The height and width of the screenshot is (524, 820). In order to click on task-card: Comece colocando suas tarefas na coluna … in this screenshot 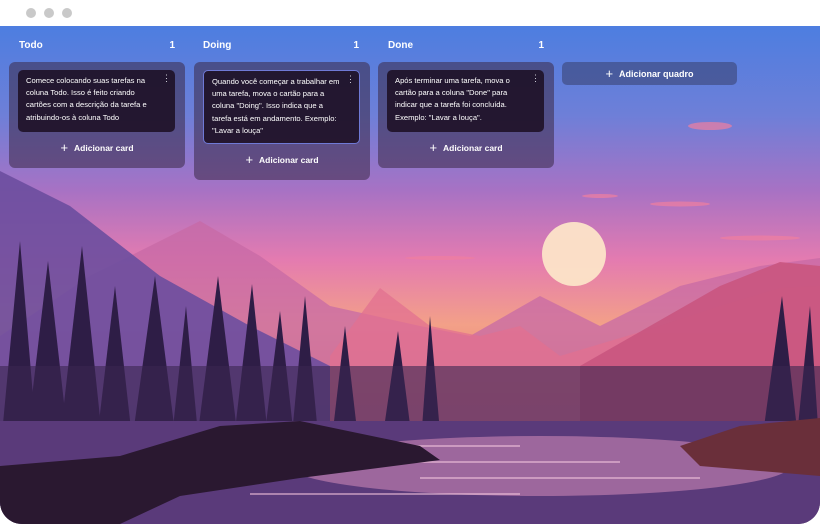, I will do `click(96, 101)`.